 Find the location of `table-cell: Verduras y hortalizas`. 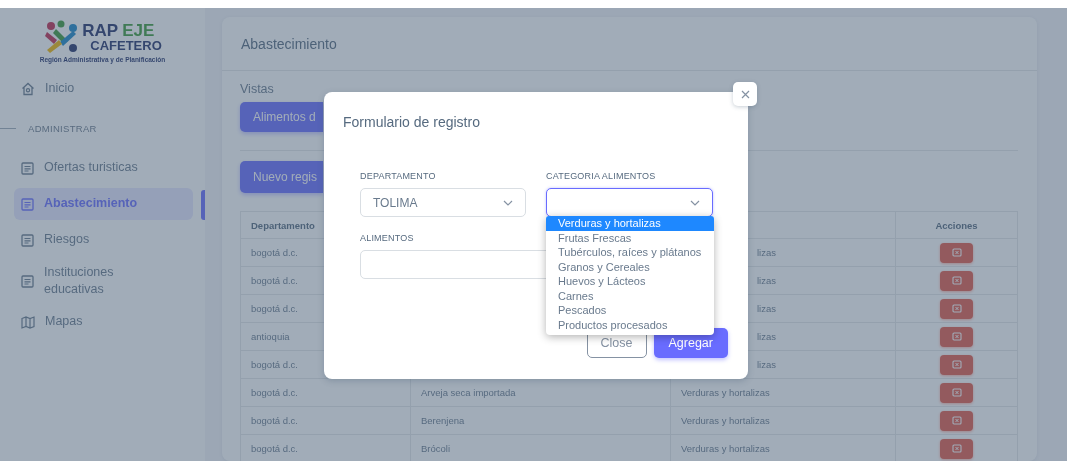

table-cell: Verduras y hortalizas is located at coordinates (783, 420).